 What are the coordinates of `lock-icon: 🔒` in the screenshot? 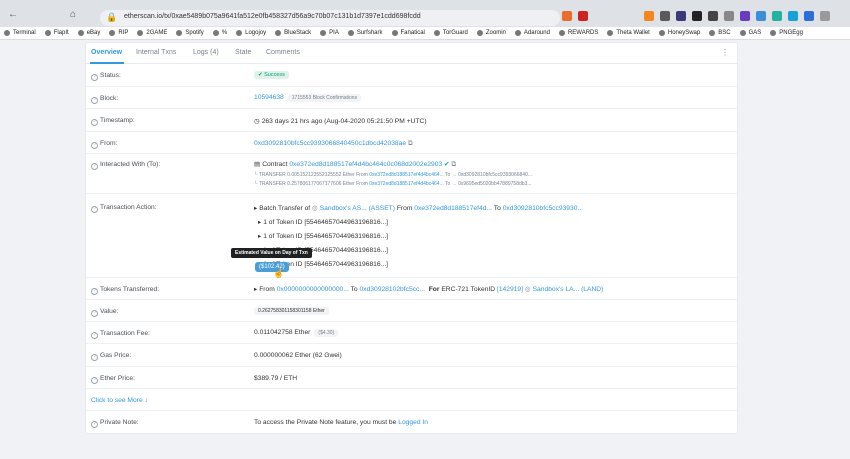 It's located at (112, 17).